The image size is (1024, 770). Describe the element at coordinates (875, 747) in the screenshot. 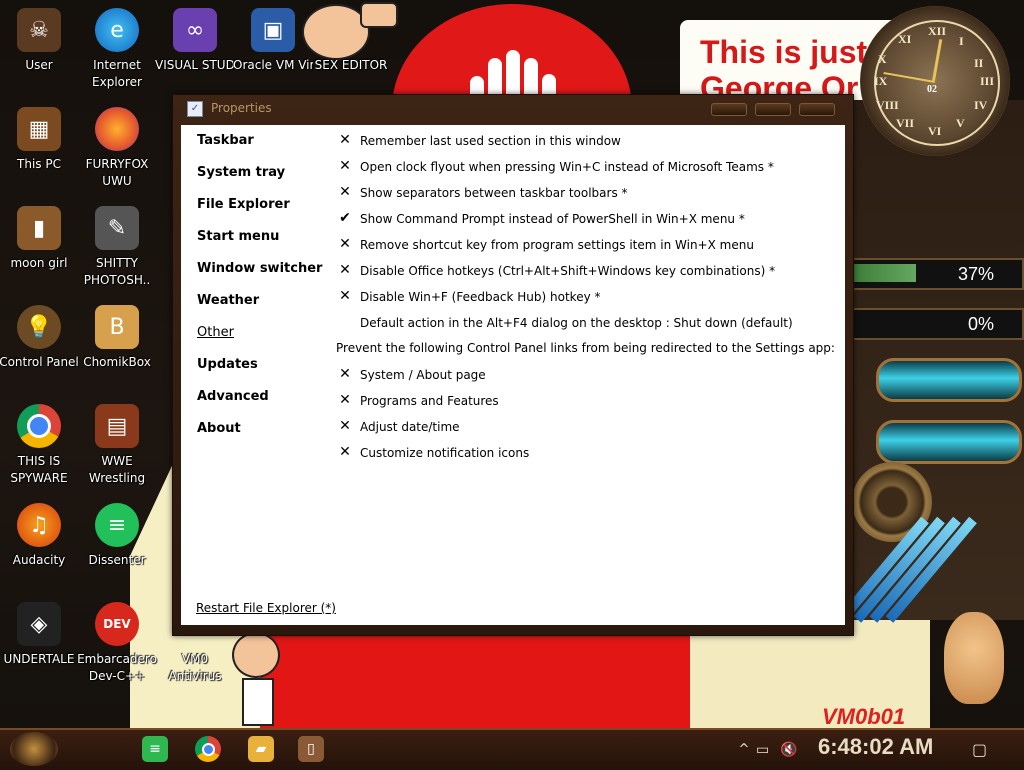

I see `taskbar-clock: 6:48:02 AM` at that location.